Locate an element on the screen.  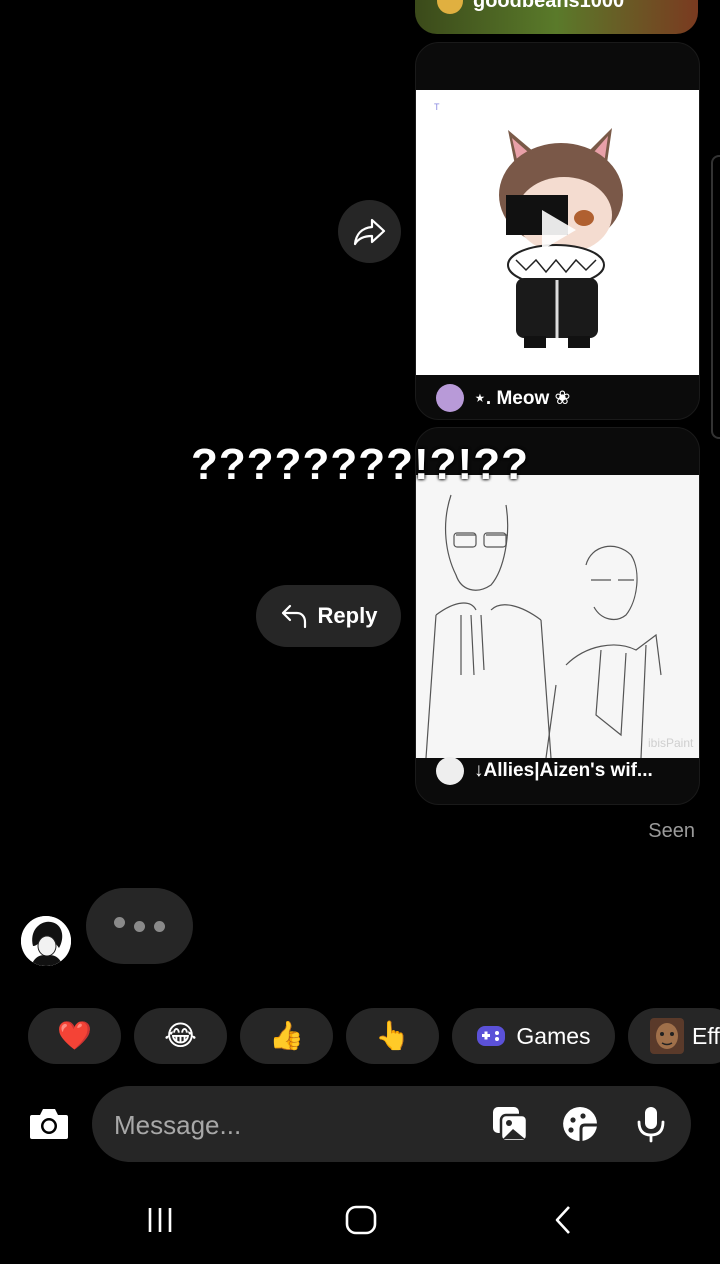
heart-icon: ❤️ is located at coordinates (74, 1035).